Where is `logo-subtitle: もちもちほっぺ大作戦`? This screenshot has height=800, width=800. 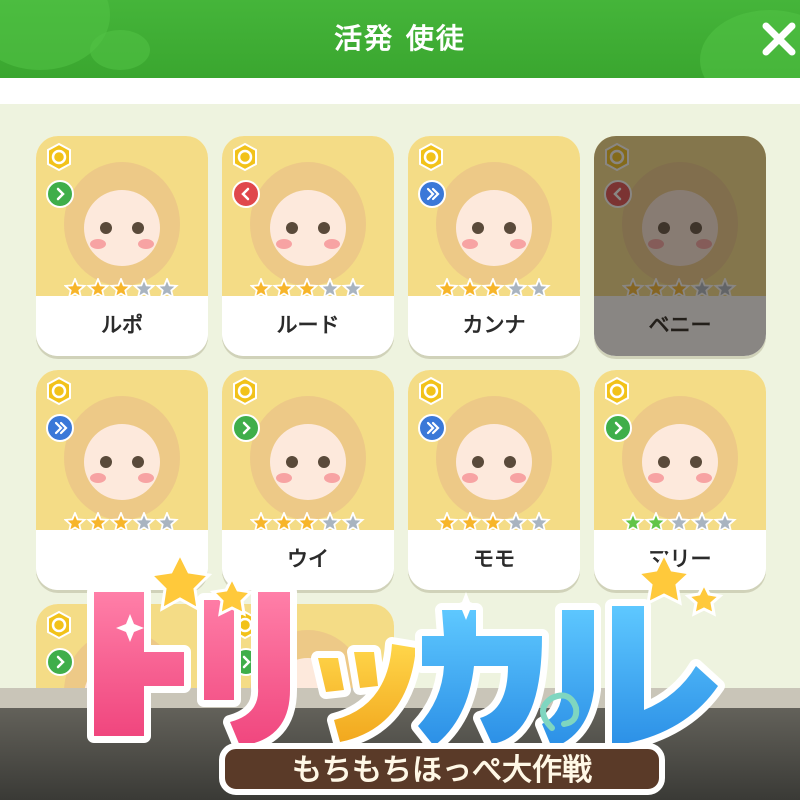
logo-subtitle: もちもちほっぺ大作戦 is located at coordinates (442, 770).